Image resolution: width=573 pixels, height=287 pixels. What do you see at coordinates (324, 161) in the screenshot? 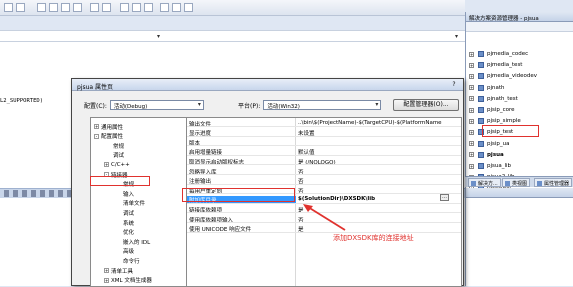
I see `property-row: 取消显示启动版权标志 是 (/NOLOGO)` at bounding box center [324, 161].